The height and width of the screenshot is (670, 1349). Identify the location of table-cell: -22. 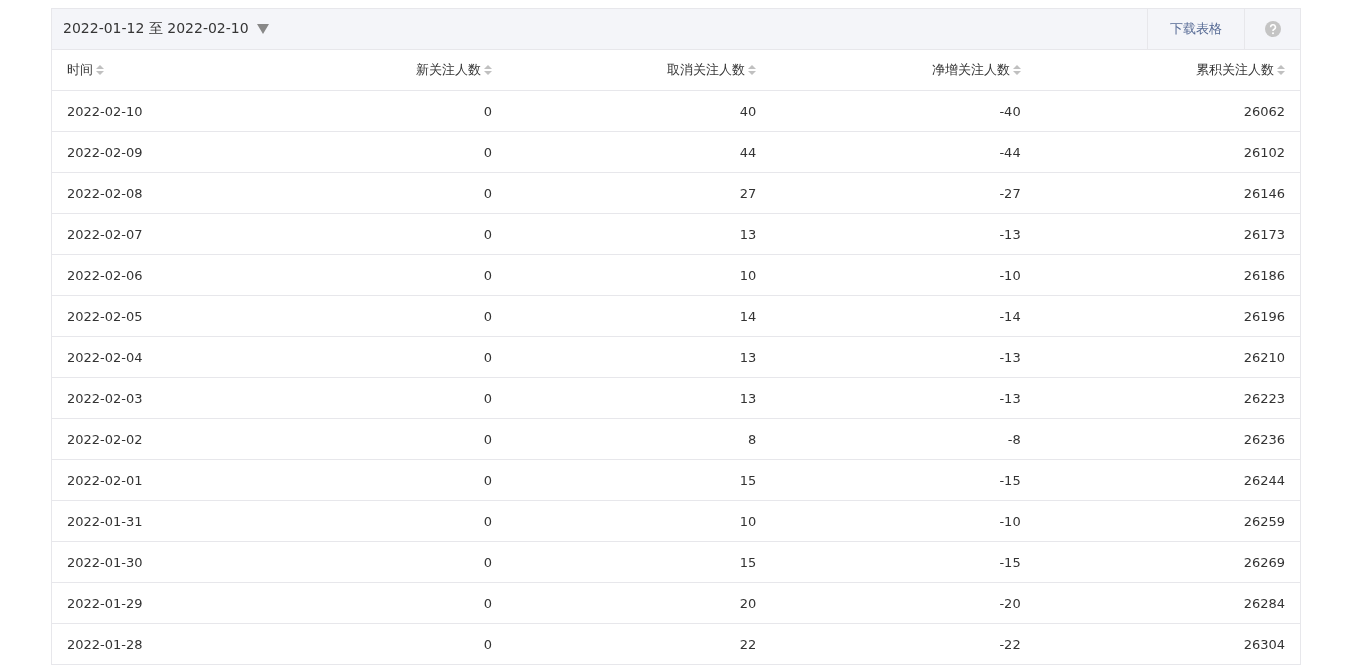
(1010, 644).